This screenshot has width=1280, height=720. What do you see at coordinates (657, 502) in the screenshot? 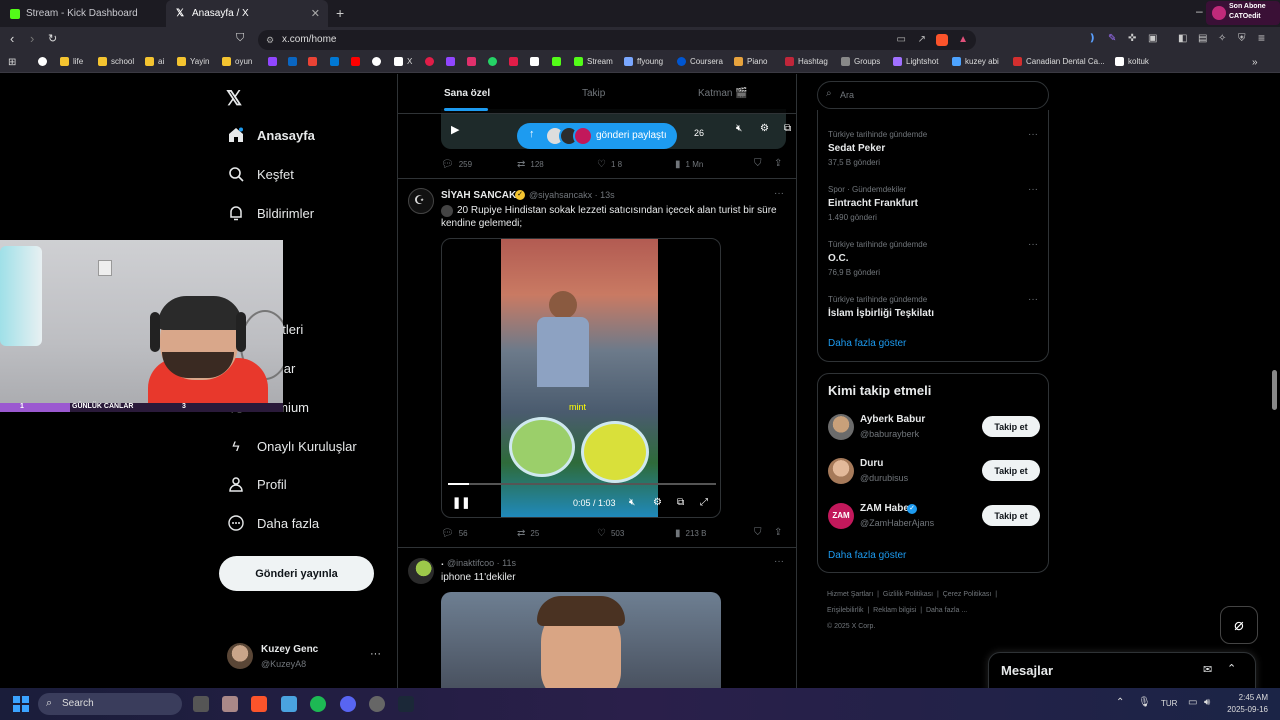
I see `settings-icon: ⚙` at bounding box center [657, 502].